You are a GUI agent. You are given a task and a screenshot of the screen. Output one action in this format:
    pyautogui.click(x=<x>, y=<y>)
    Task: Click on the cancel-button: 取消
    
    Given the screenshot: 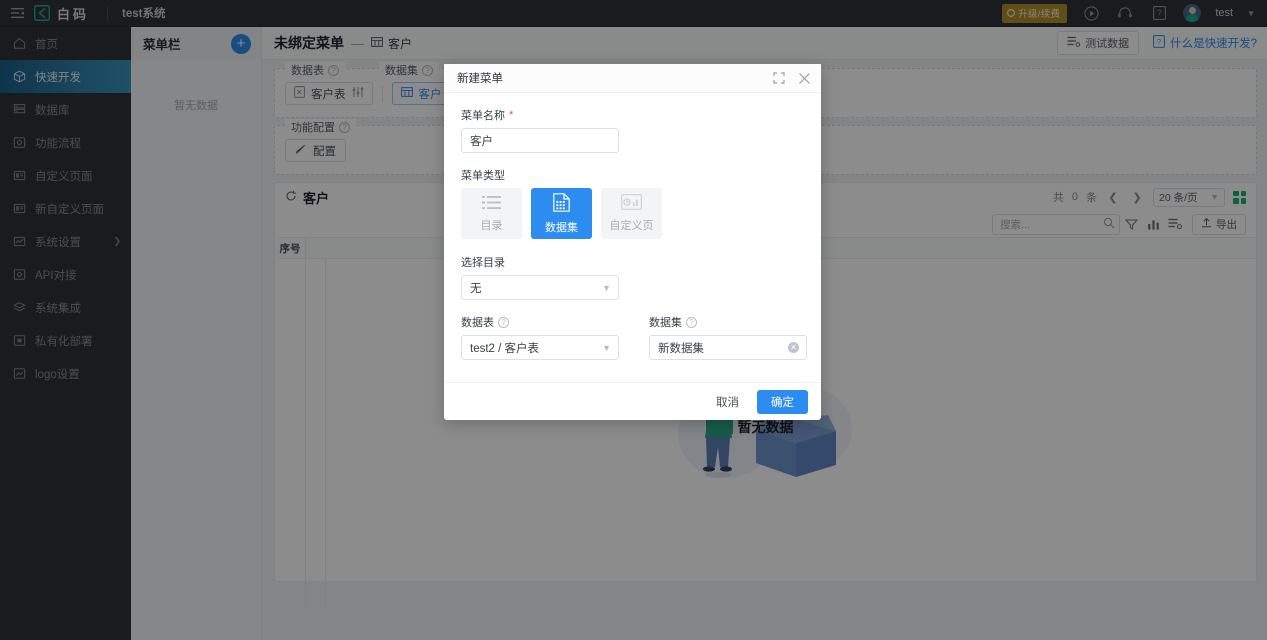 What is the action you would take?
    pyautogui.click(x=727, y=402)
    